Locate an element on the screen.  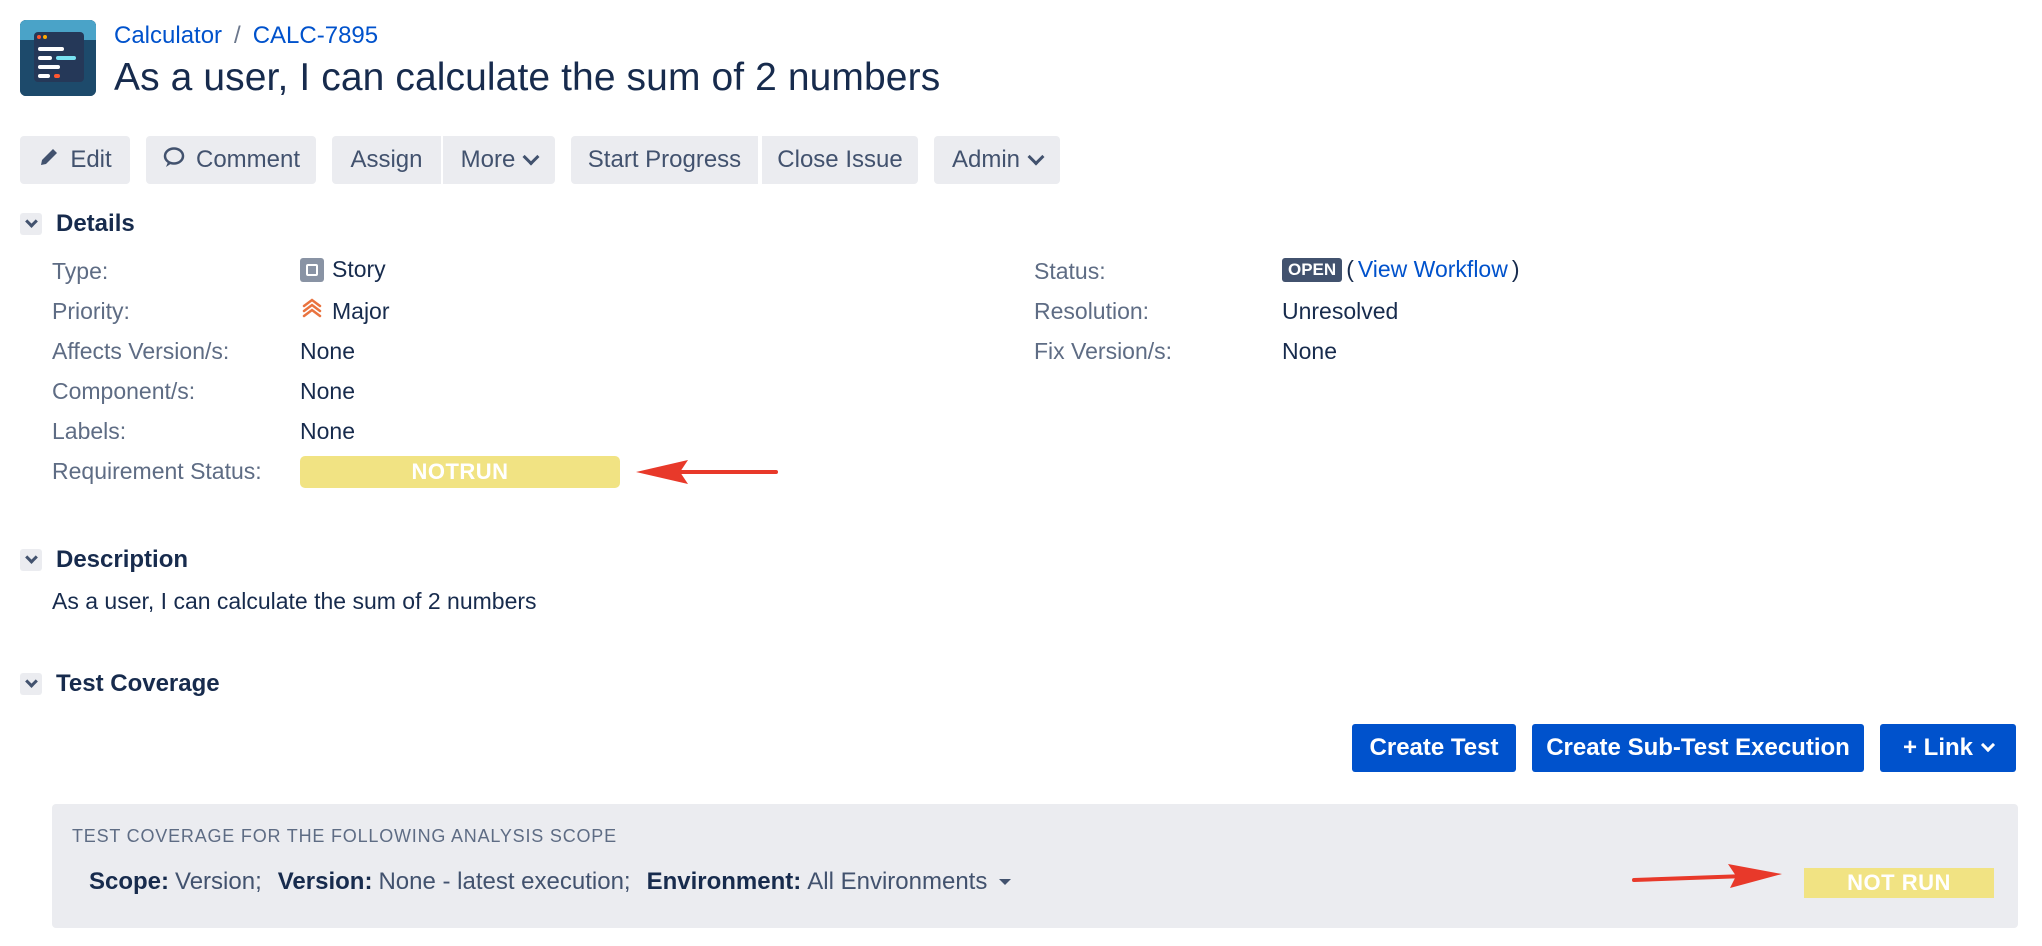
components-label: Component/s: is located at coordinates (124, 391).